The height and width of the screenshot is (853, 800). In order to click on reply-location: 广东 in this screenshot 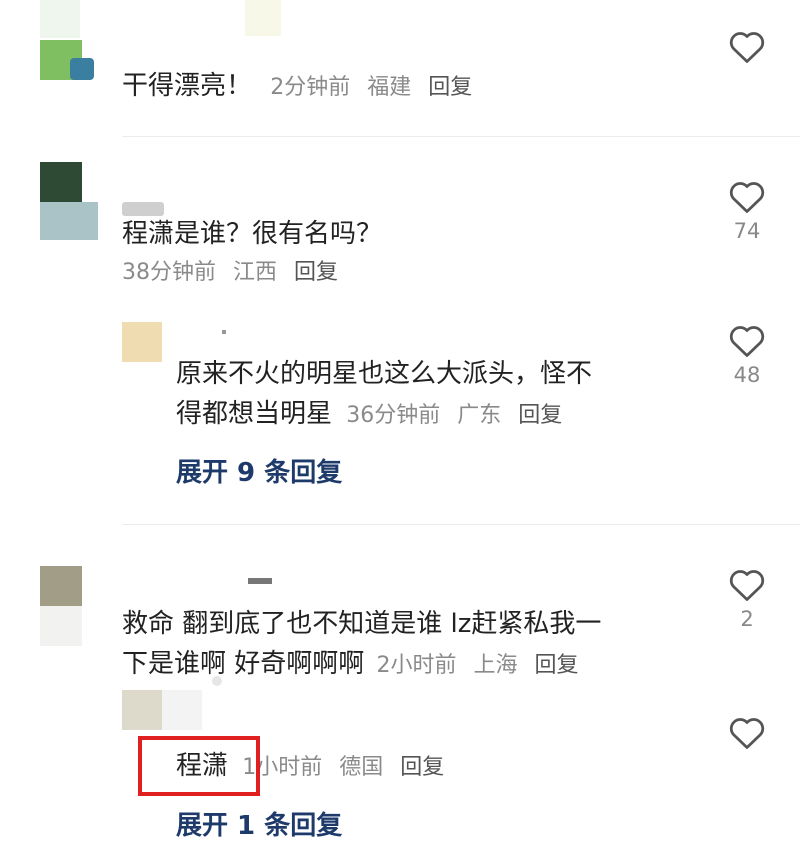, I will do `click(479, 415)`.